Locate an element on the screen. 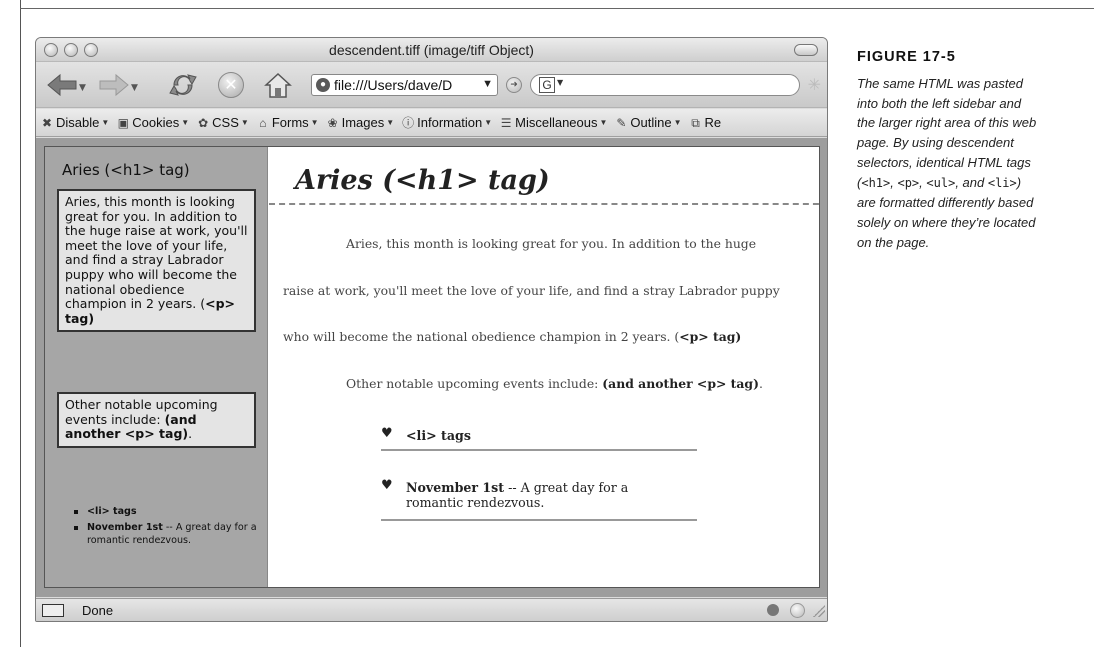  go-arrow-icon: ➜ is located at coordinates (514, 85).